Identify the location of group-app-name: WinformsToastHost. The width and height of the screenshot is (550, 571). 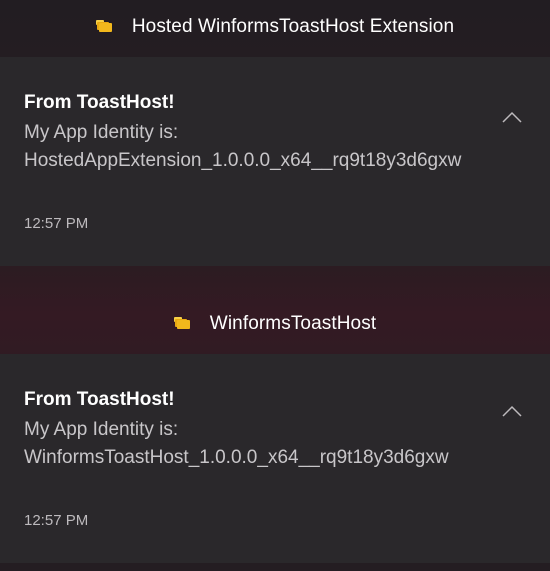
(293, 323).